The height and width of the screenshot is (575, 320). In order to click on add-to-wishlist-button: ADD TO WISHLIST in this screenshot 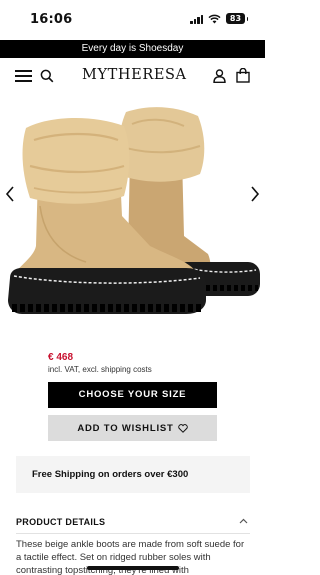, I will do `click(132, 428)`.